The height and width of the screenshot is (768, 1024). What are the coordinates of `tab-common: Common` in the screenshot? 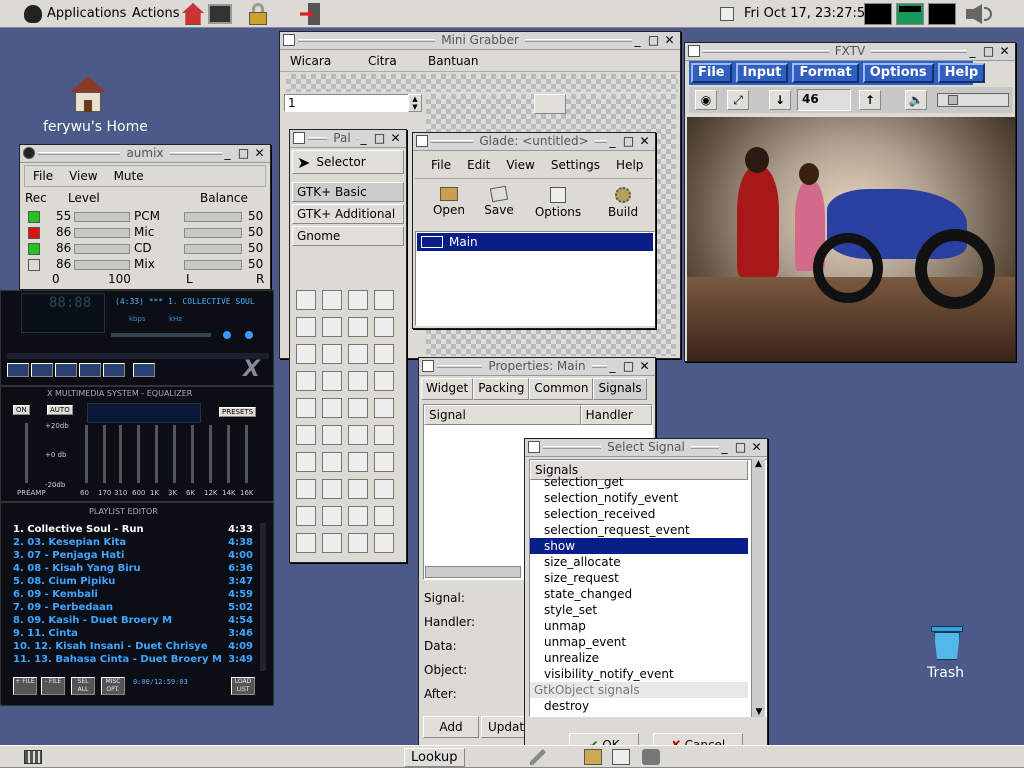 It's located at (561, 389).